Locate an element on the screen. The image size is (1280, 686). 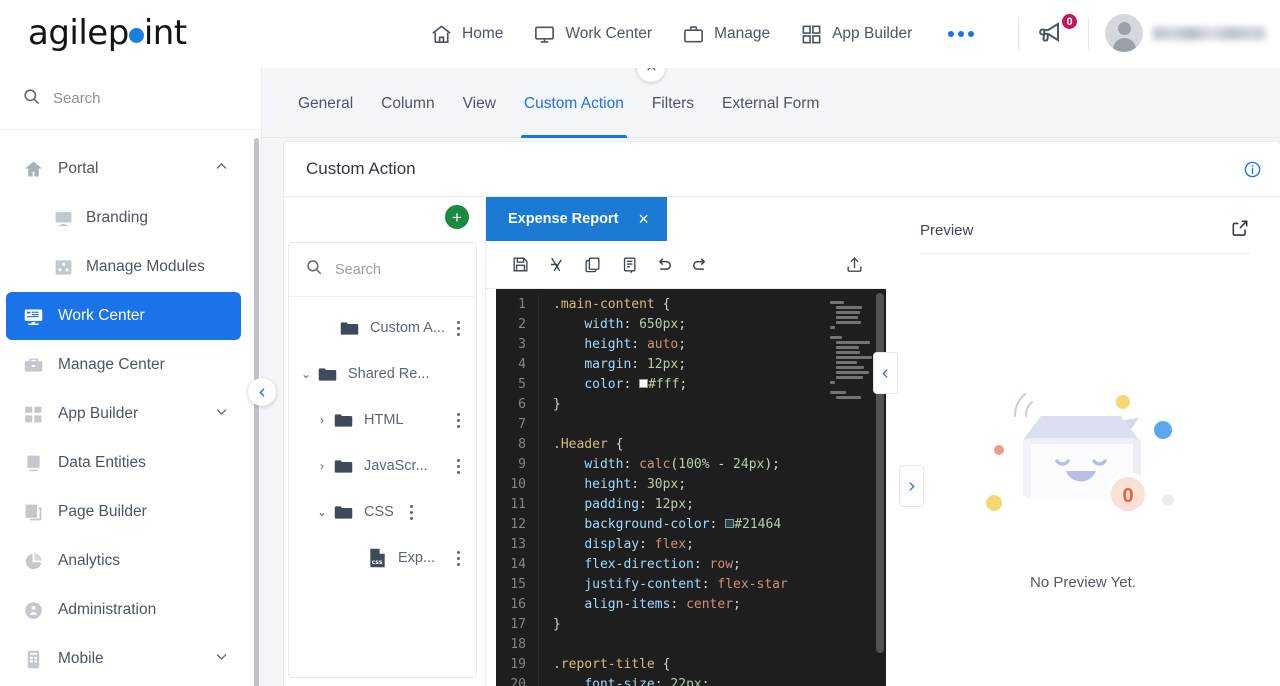
tab-filters: Filters is located at coordinates (673, 109).